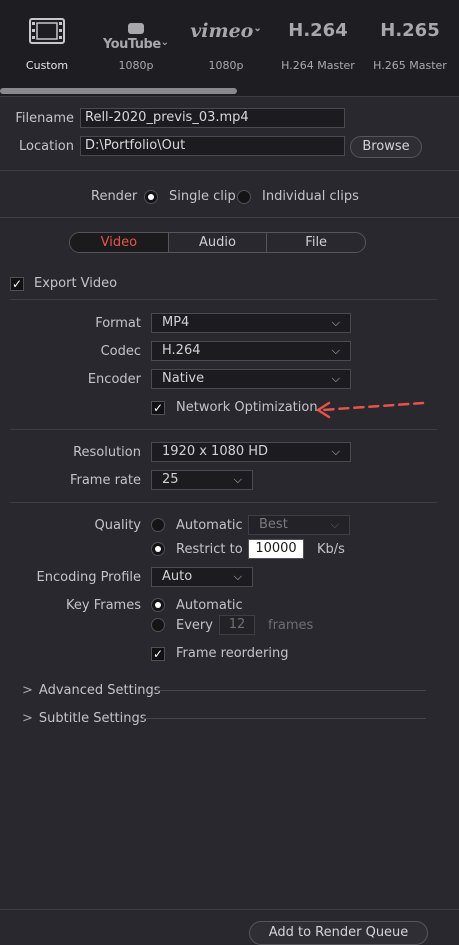  Describe the element at coordinates (103, 605) in the screenshot. I see `keyframes-label: Key Frames` at that location.